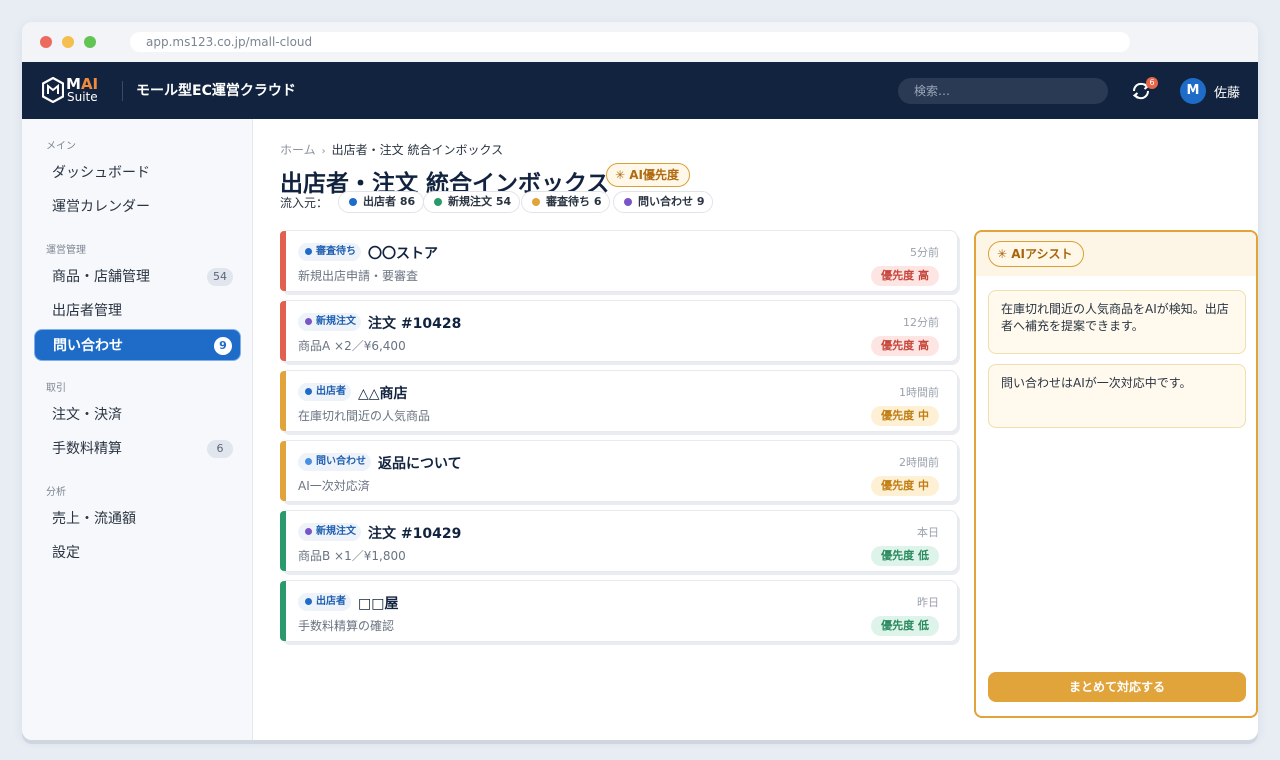 This screenshot has width=1280, height=760. What do you see at coordinates (654, 175) in the screenshot?
I see `ai-priority-label: AI優先度` at bounding box center [654, 175].